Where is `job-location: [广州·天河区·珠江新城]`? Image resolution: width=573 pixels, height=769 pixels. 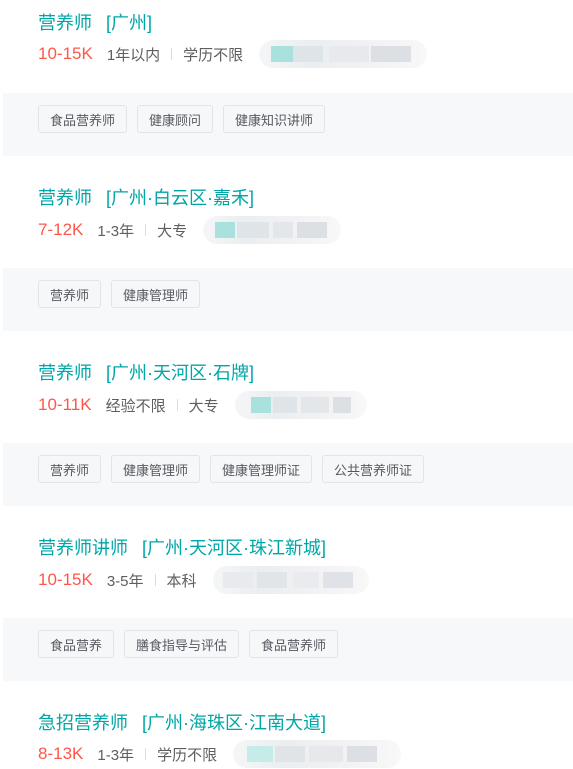
job-location: [广州·天河区·珠江新城] is located at coordinates (234, 548).